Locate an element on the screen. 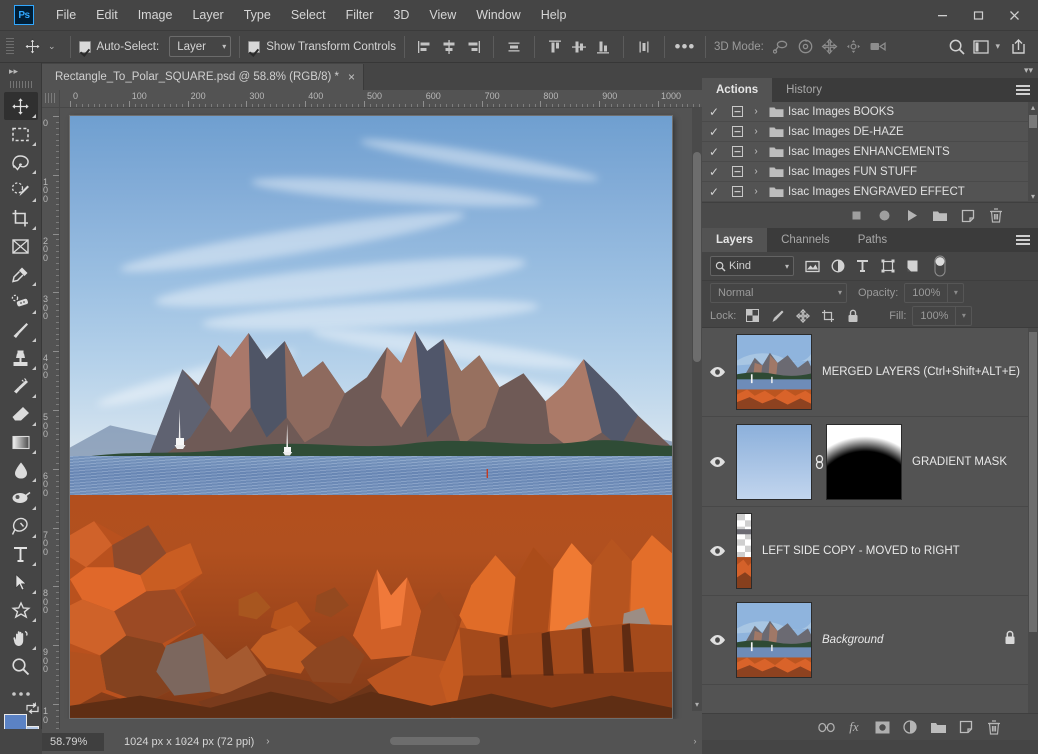  canvas-horizontal-scrollbar: ‹ › is located at coordinates (440, 741).